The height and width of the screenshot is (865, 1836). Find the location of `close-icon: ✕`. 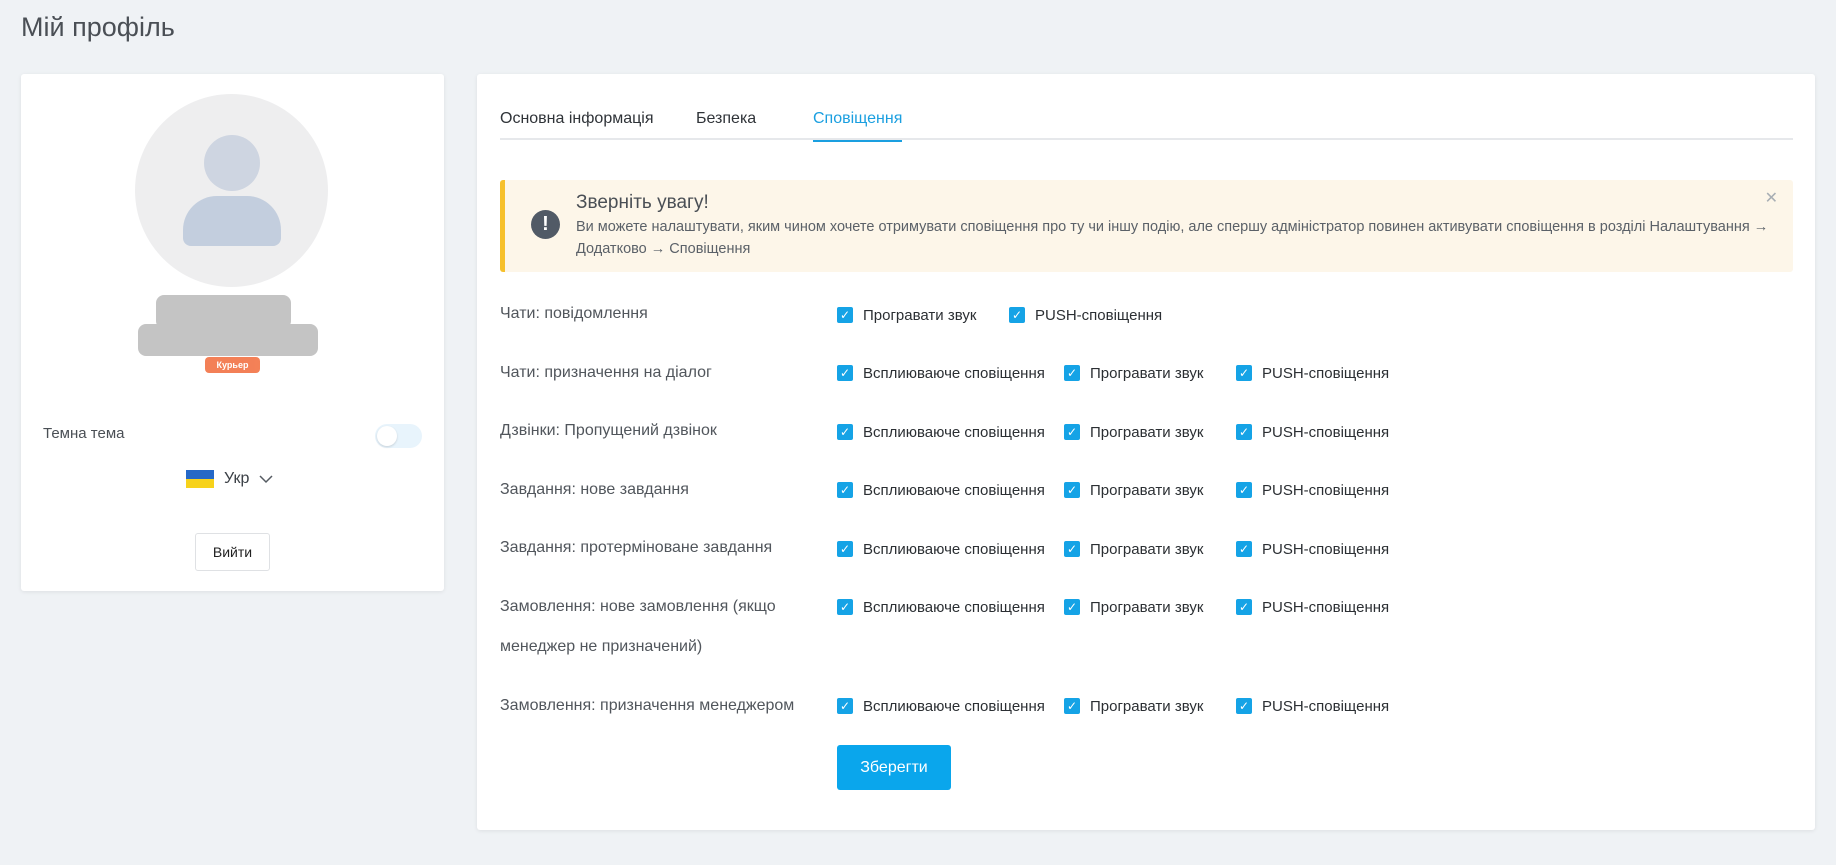

close-icon: ✕ is located at coordinates (1771, 198).